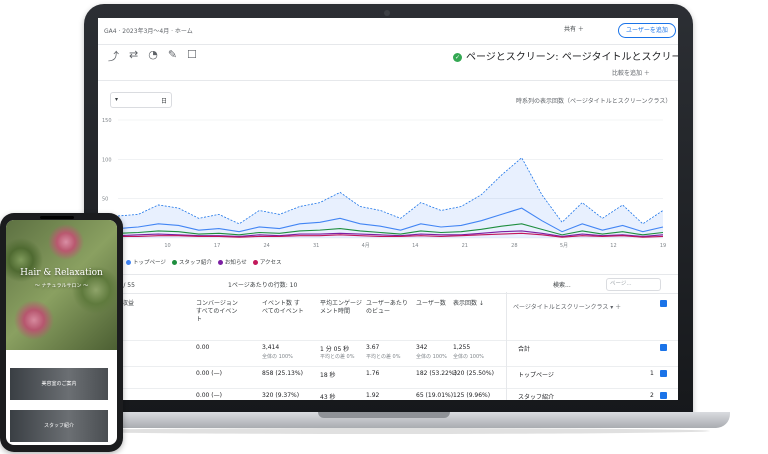 The height and width of the screenshot is (454, 768). What do you see at coordinates (373, 373) in the screenshot?
I see `table-cell: 1.76` at bounding box center [373, 373].